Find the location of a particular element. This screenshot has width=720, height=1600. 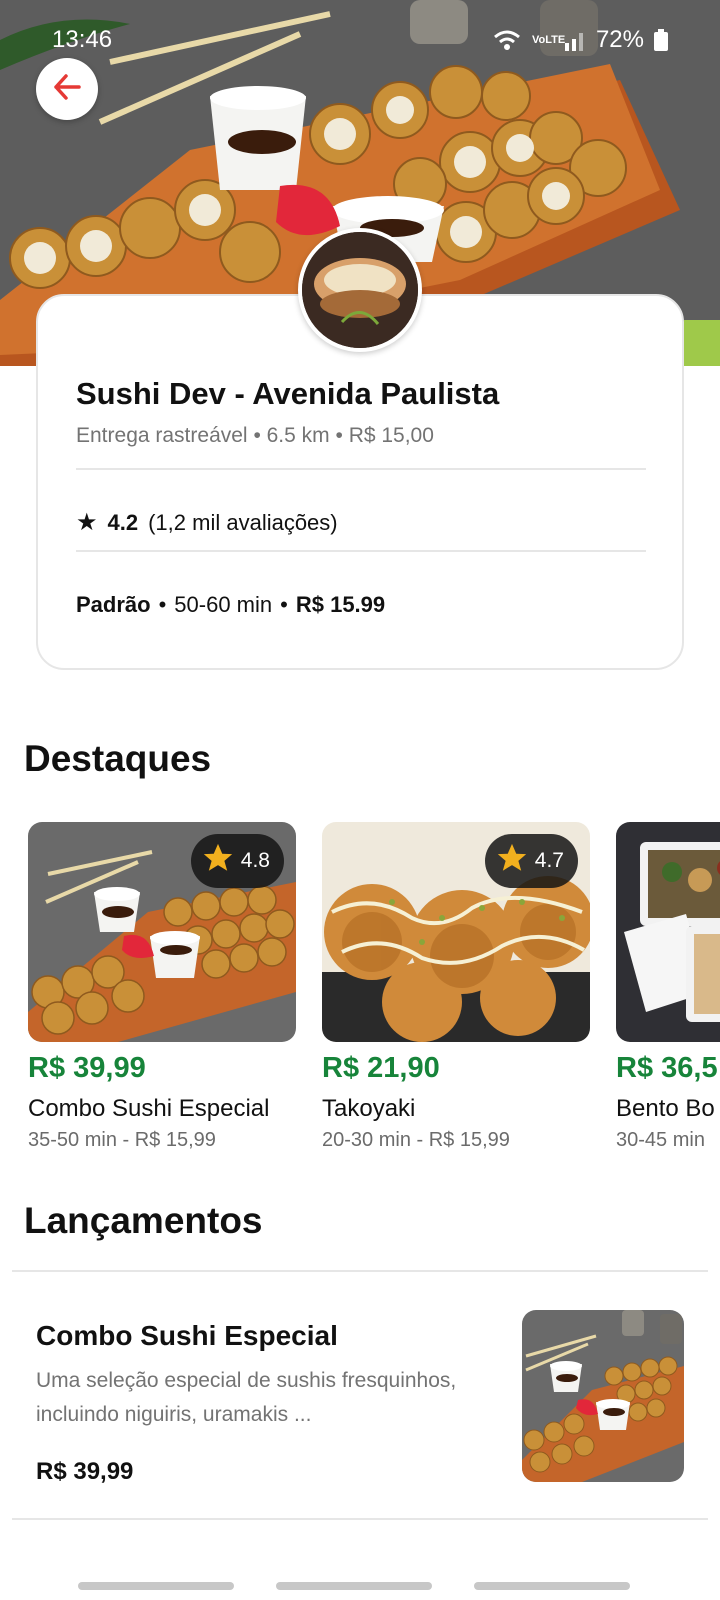

rating-badge: 4.7 is located at coordinates (531, 861).